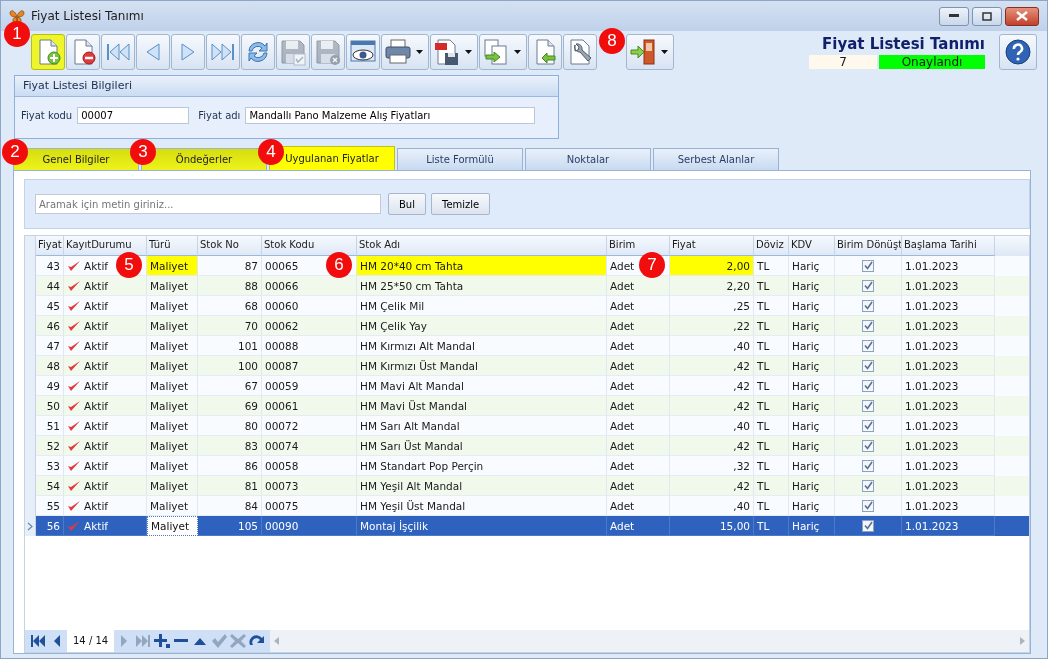 The width and height of the screenshot is (1048, 659). Describe the element at coordinates (405, 52) in the screenshot. I see `print-button` at that location.